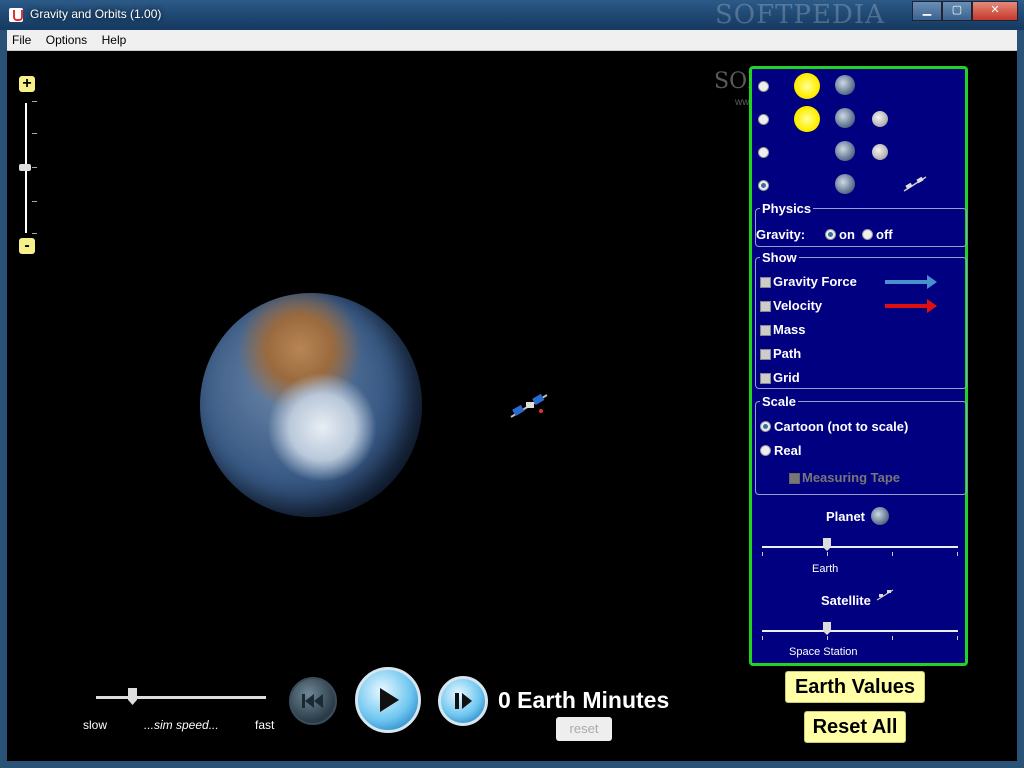 This screenshot has height=768, width=1024. Describe the element at coordinates (584, 700) in the screenshot. I see `elapsed-time: 0 Earth Minutes` at that location.